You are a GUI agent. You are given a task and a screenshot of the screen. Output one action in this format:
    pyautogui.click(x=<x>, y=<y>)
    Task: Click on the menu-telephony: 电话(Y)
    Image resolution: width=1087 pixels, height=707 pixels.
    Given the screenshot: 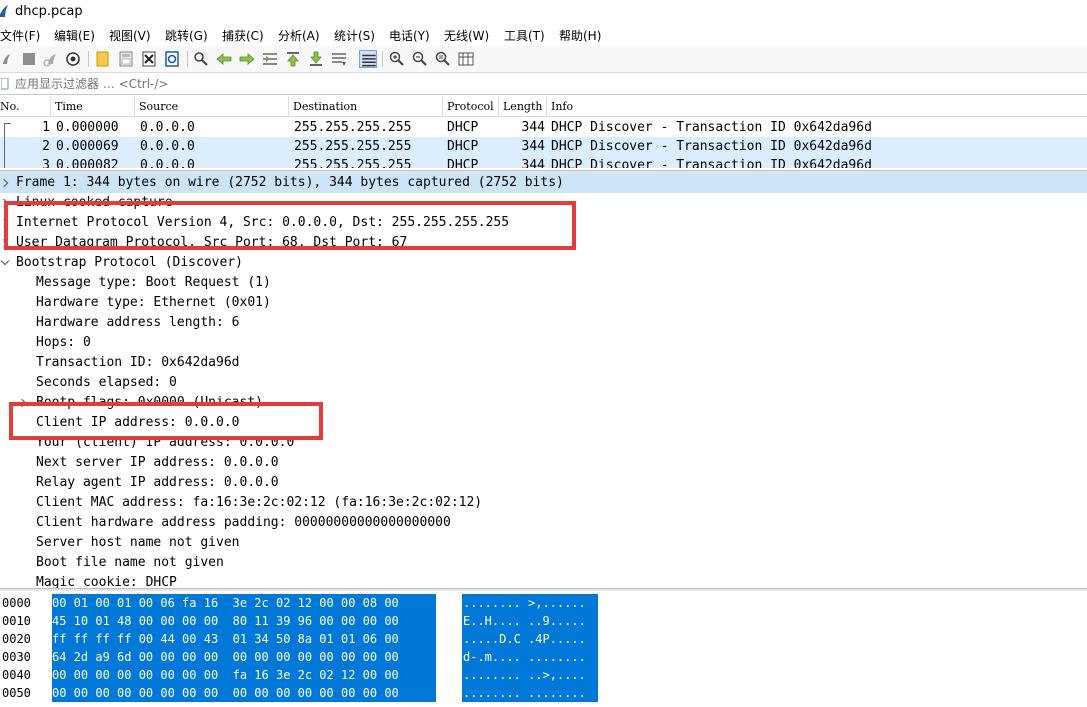 What is the action you would take?
    pyautogui.click(x=409, y=35)
    